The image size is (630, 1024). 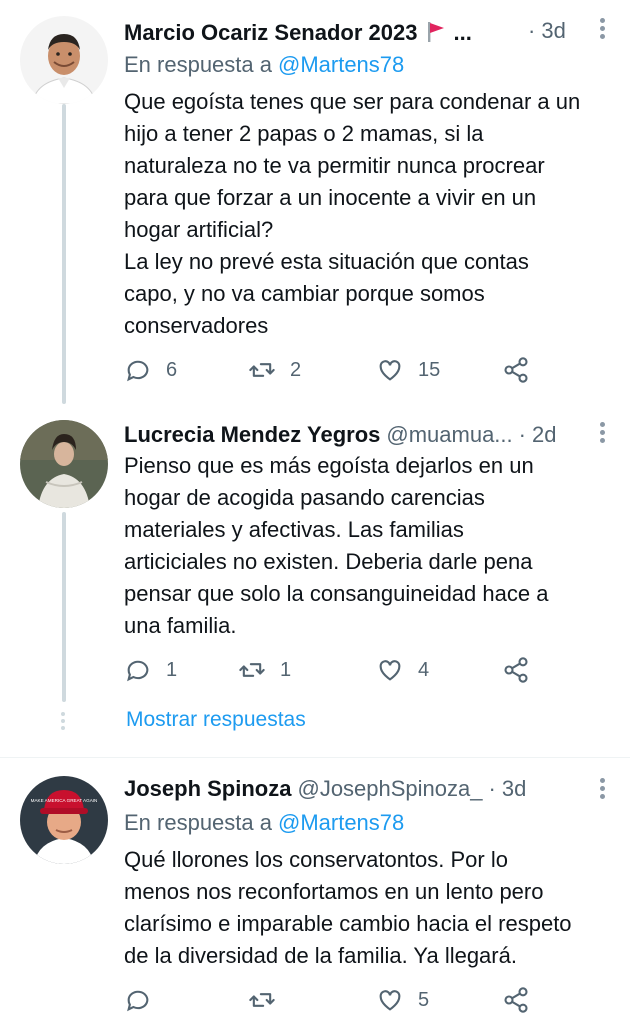 I want to click on like-button: 15, so click(x=408, y=370).